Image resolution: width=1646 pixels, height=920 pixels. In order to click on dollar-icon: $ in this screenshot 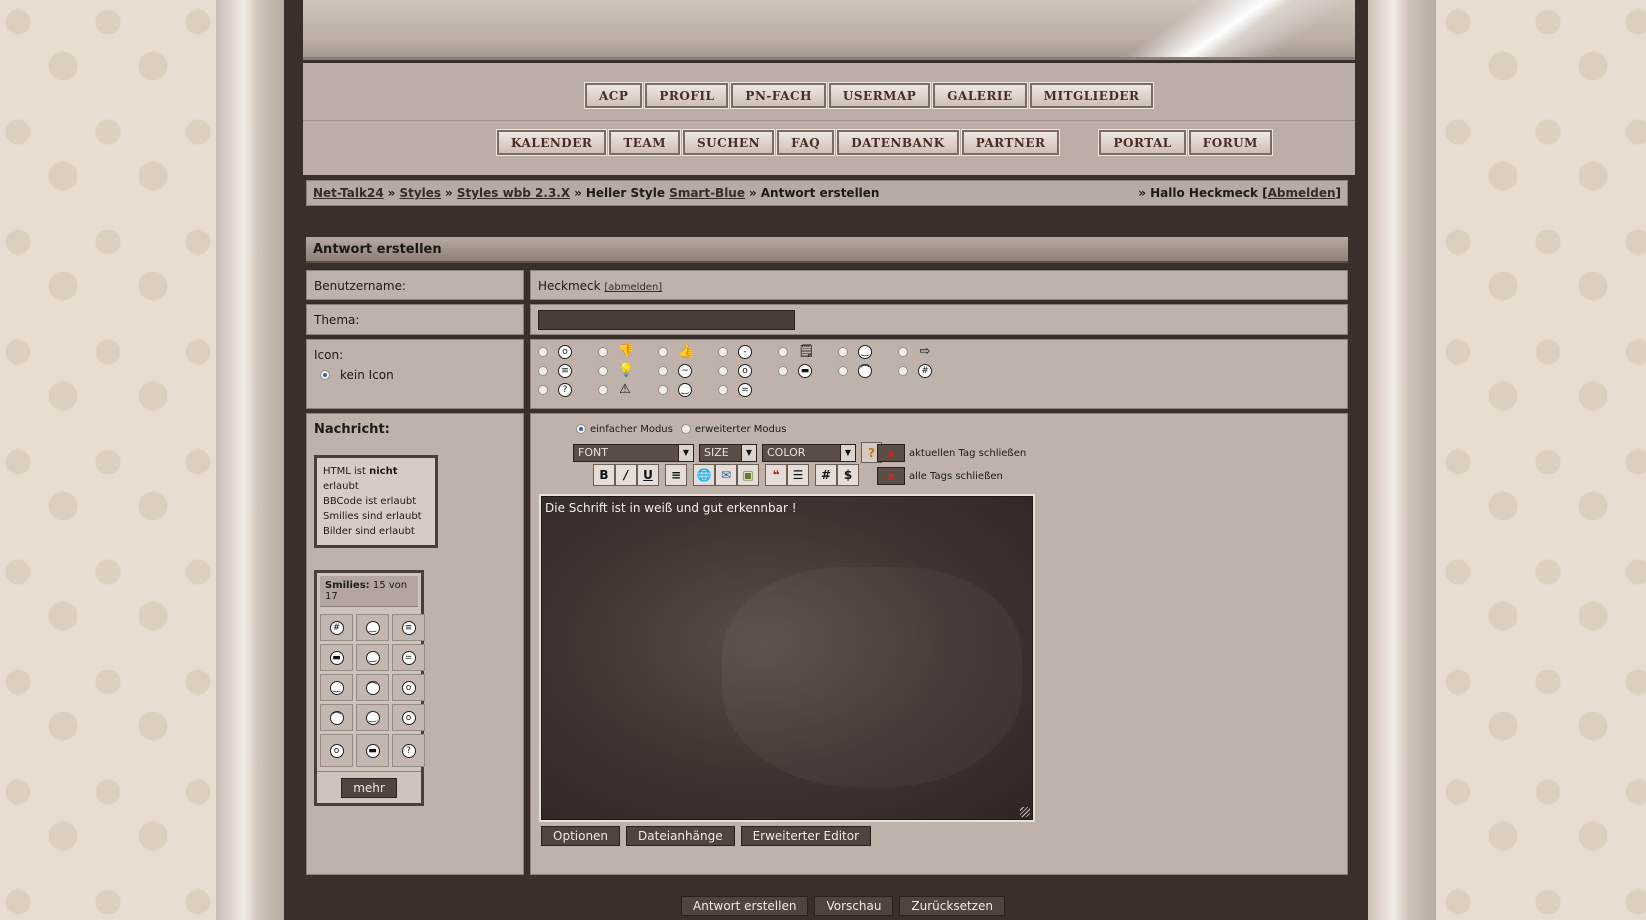, I will do `click(848, 475)`.